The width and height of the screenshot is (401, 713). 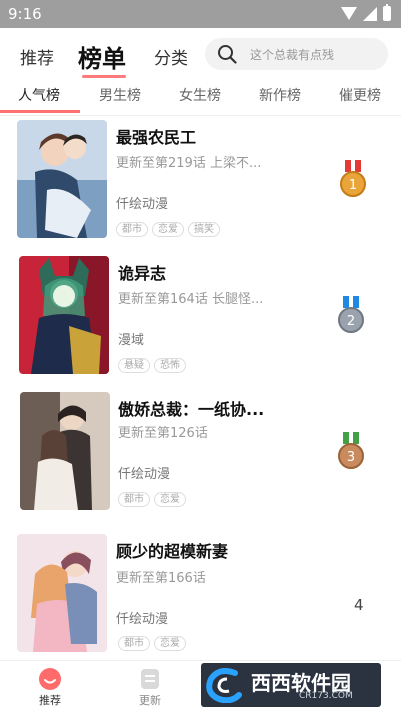 I want to click on nav-recommend: 推荐, so click(x=50, y=687).